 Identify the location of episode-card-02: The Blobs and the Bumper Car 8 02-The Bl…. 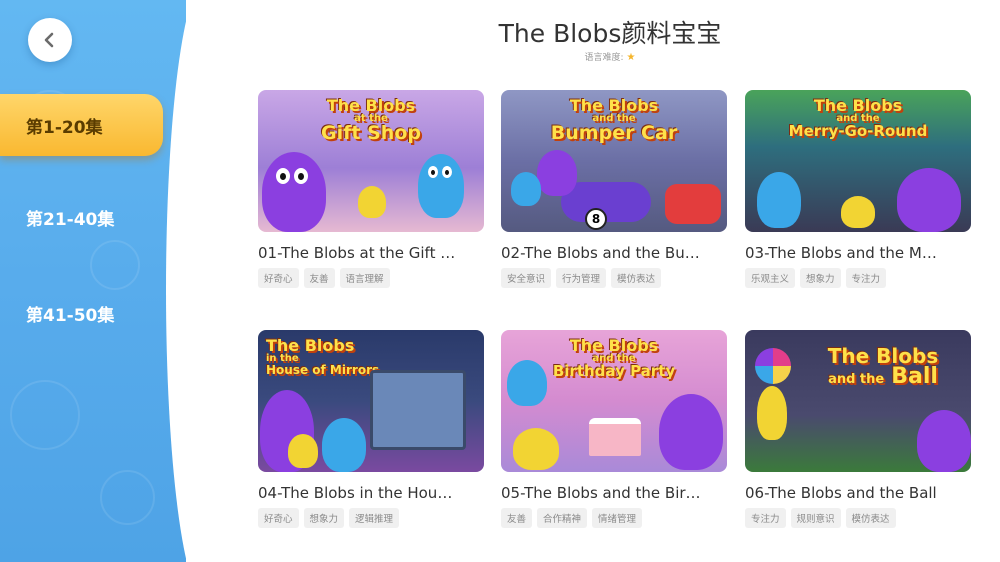
(614, 189).